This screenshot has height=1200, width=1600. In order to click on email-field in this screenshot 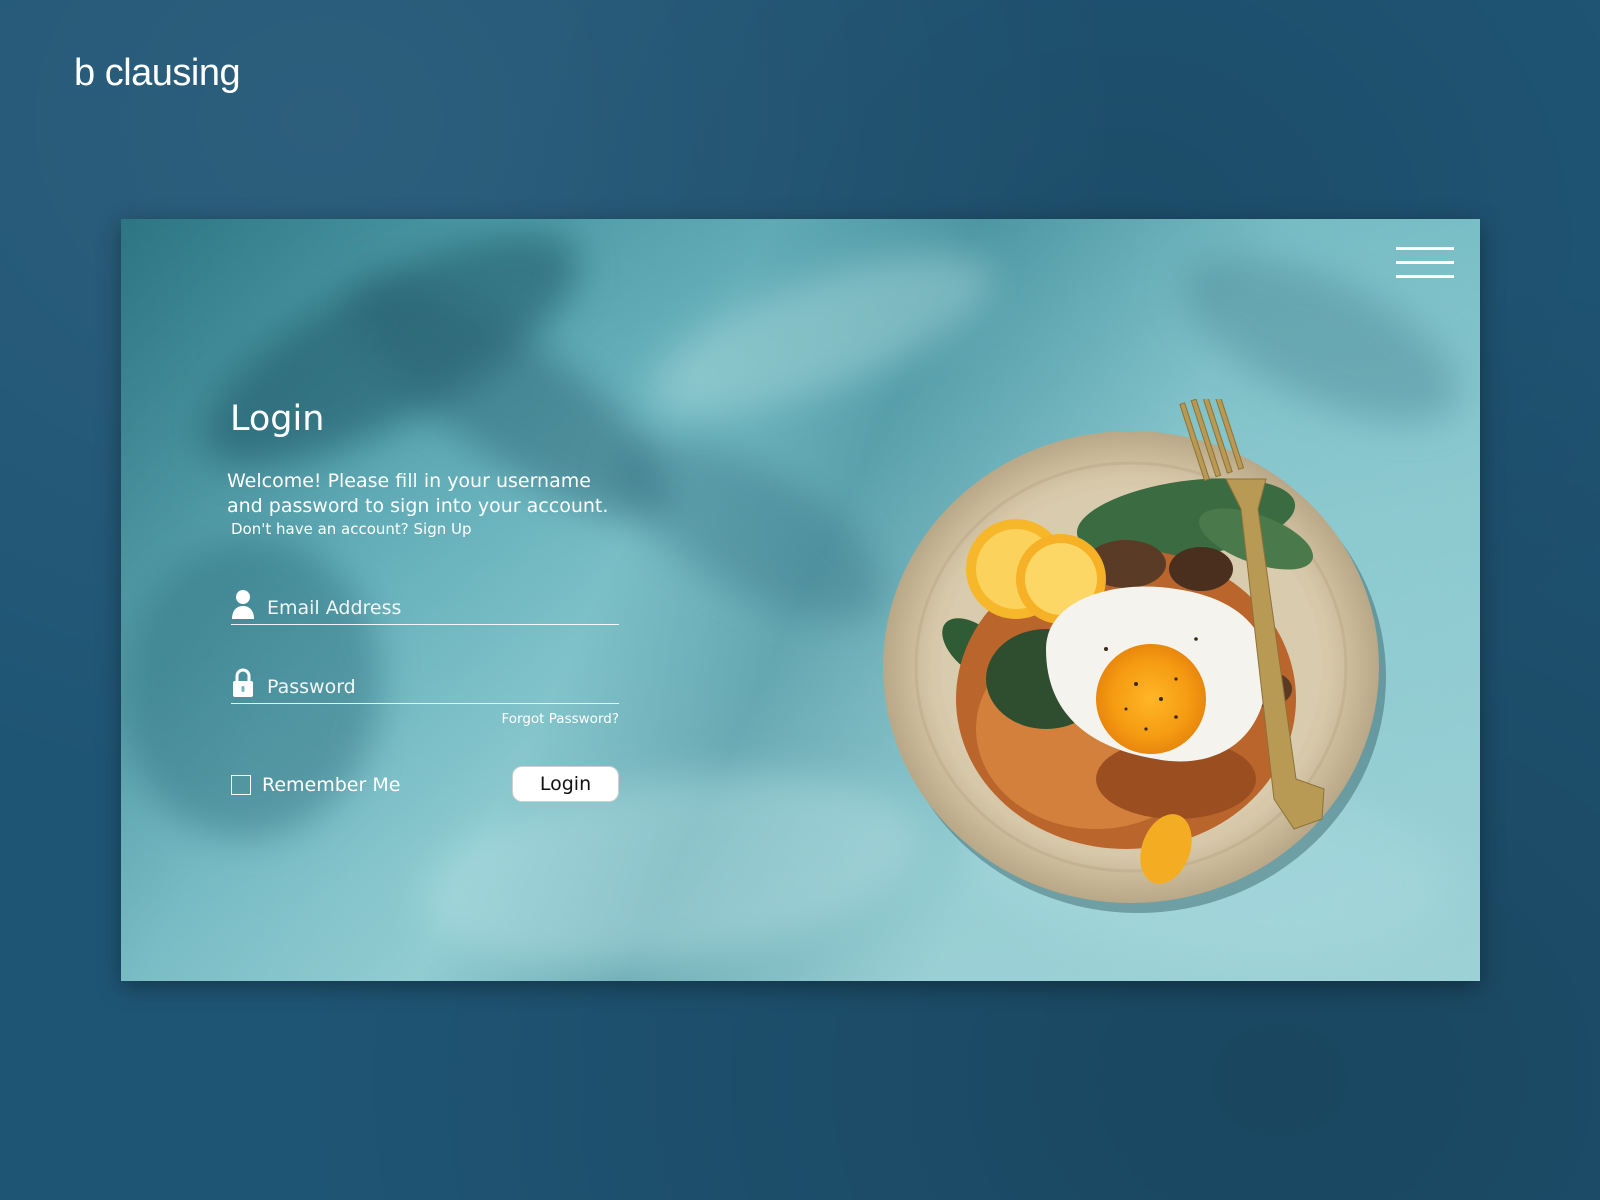, I will do `click(425, 606)`.